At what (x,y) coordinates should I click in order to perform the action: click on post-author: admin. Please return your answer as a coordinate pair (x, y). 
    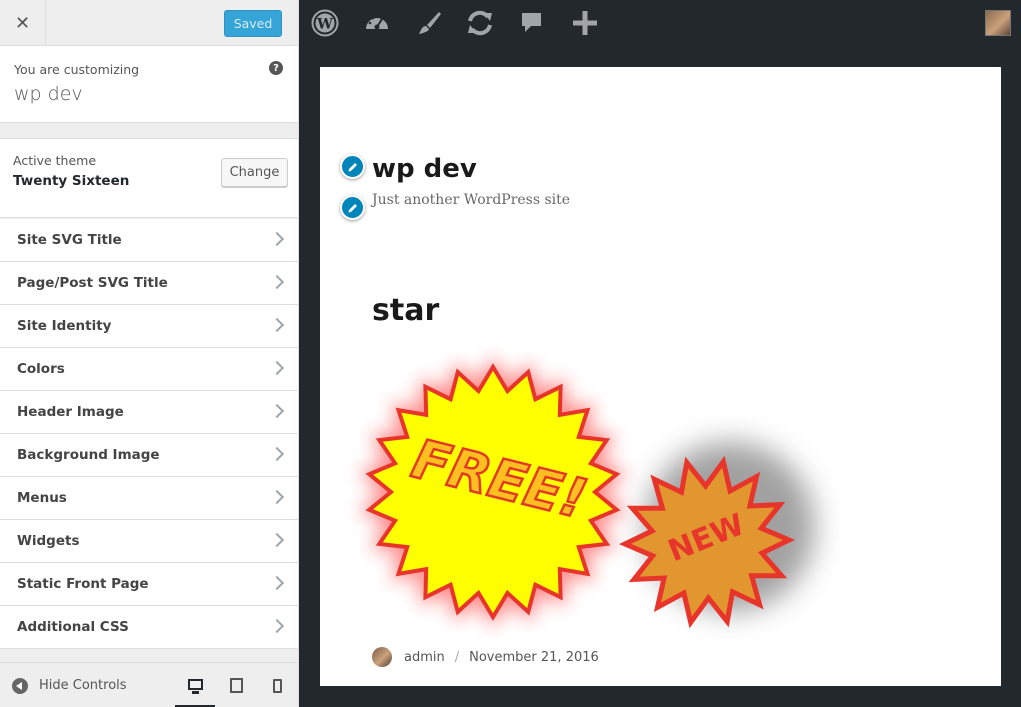
    Looking at the image, I should click on (424, 657).